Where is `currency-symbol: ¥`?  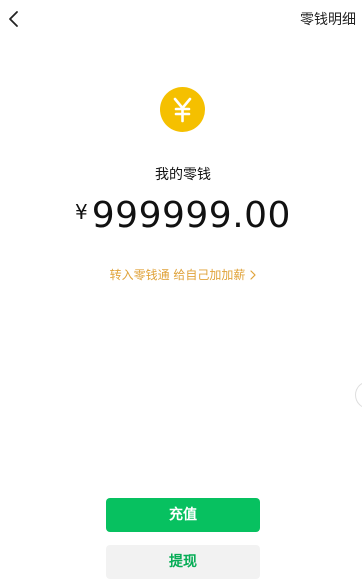 currency-symbol: ¥ is located at coordinates (81, 212).